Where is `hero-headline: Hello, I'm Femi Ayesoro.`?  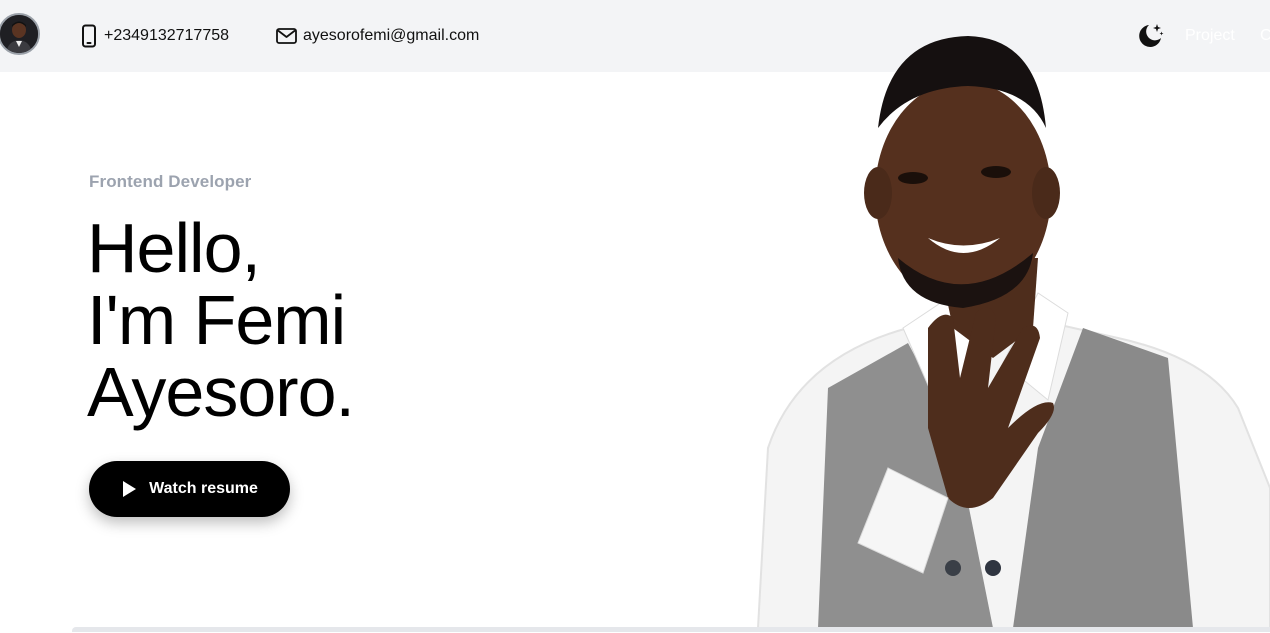
hero-headline: Hello, I'm Femi Ayesoro. is located at coordinates (221, 320).